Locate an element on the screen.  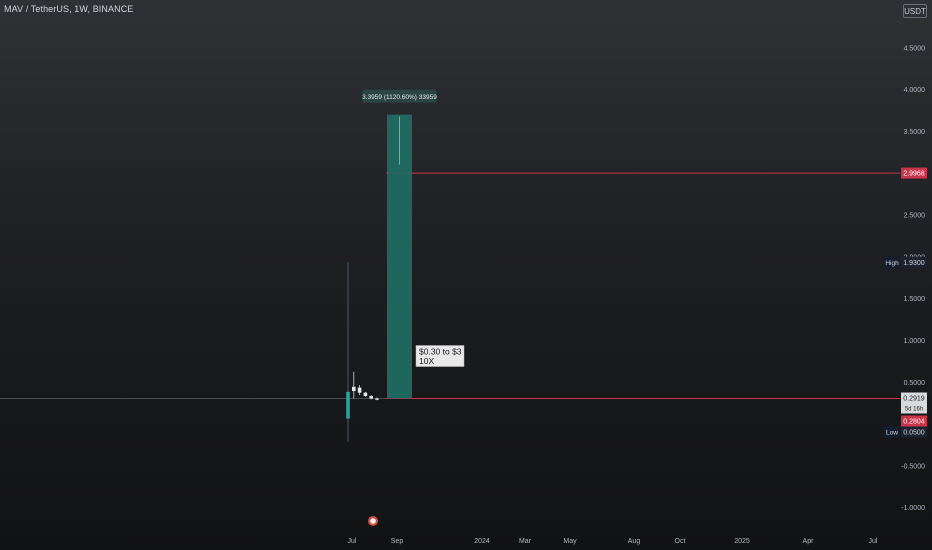
y-tick-label: 2.5000 is located at coordinates (915, 216).